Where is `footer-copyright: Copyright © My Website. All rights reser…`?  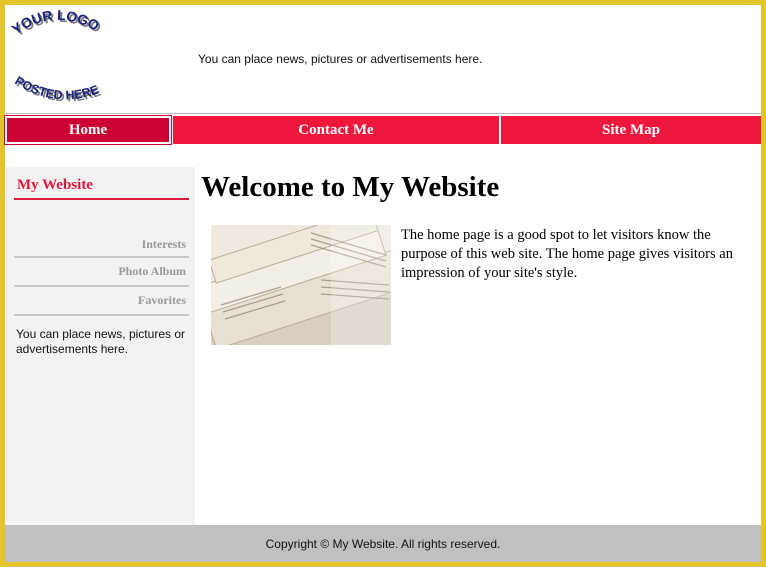 footer-copyright: Copyright © My Website. All rights reser… is located at coordinates (383, 543).